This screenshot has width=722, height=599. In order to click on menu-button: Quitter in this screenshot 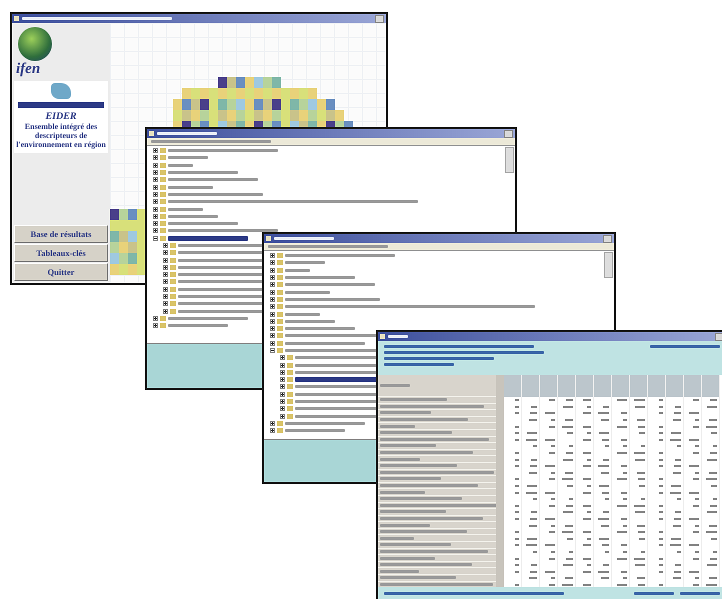, I will do `click(61, 272)`.